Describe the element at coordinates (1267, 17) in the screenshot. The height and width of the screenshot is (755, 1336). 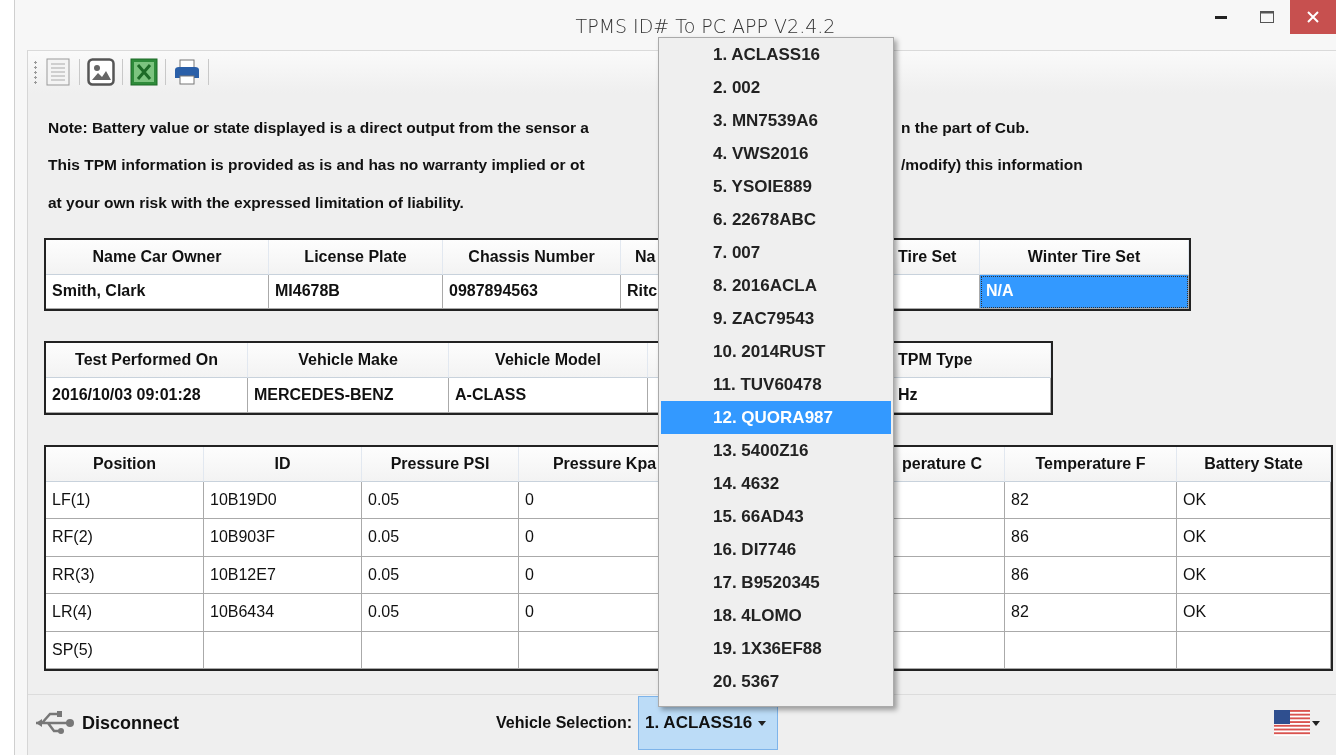
I see `maximize-icon` at that location.